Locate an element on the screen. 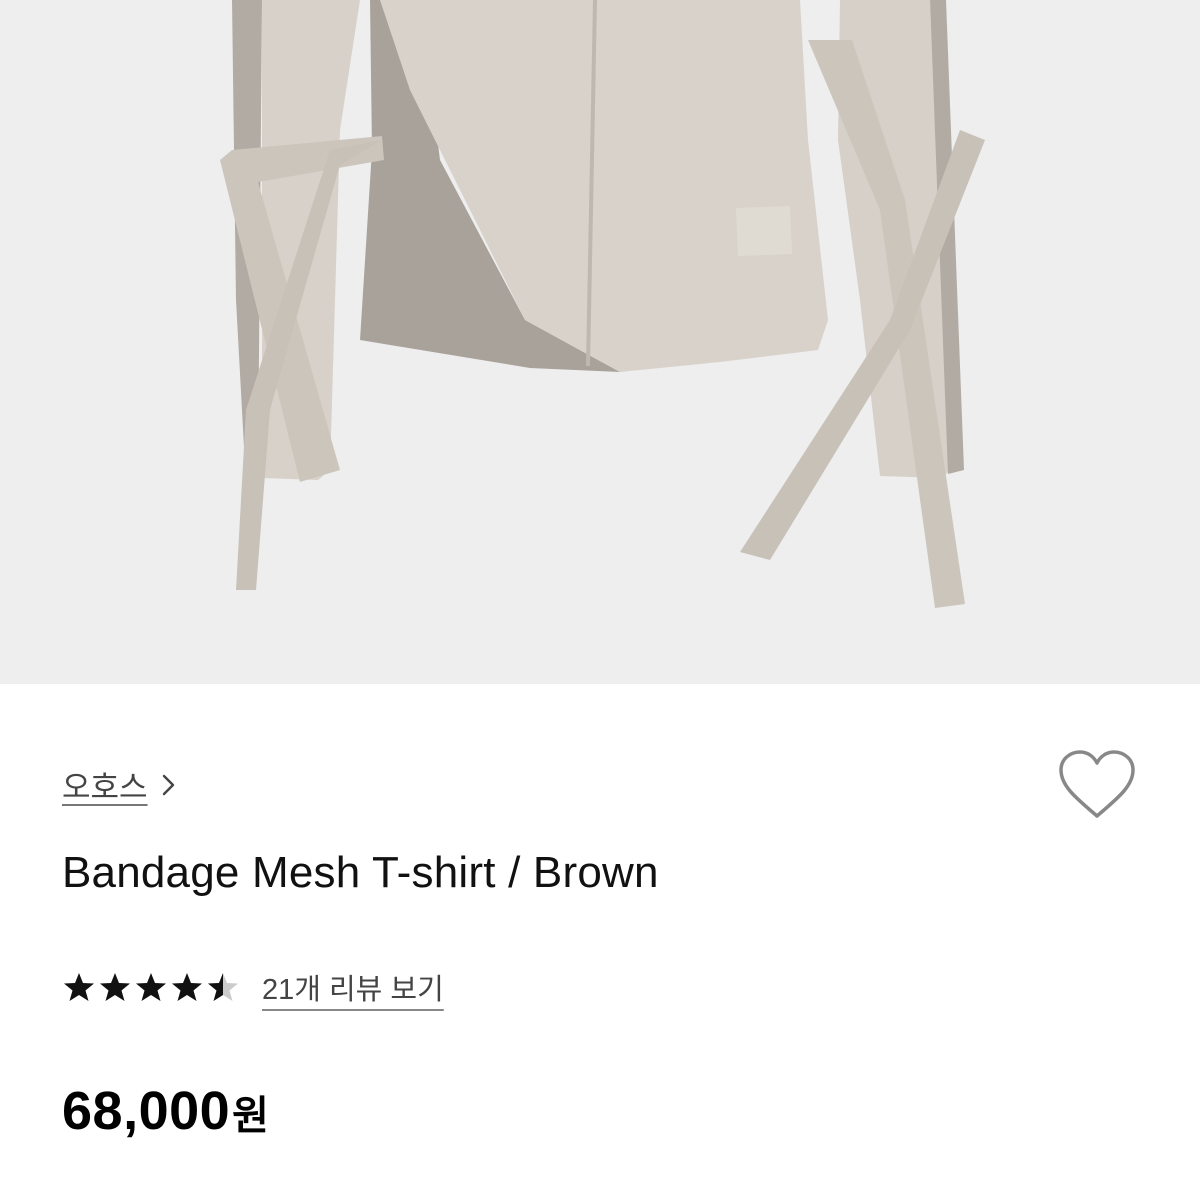 This screenshot has width=1200, height=1200. wishlist-button is located at coordinates (1097, 785).